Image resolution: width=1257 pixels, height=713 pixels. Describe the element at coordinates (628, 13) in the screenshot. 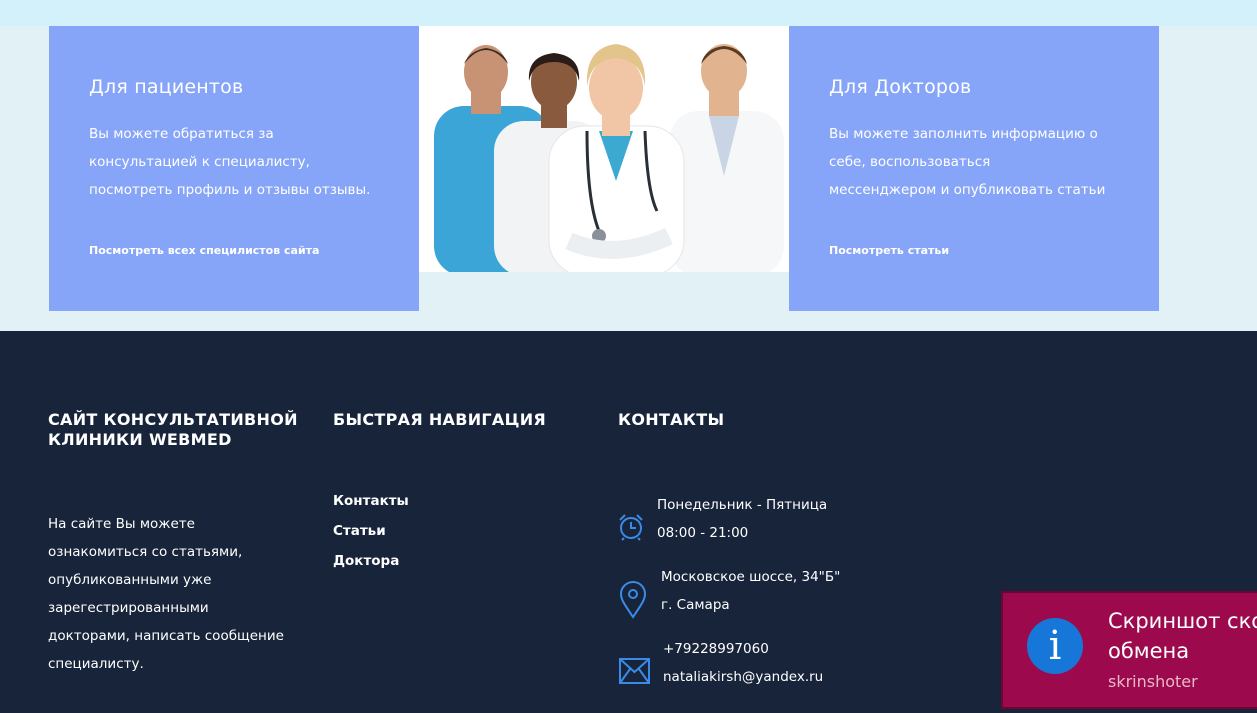

I see `top-strip` at that location.